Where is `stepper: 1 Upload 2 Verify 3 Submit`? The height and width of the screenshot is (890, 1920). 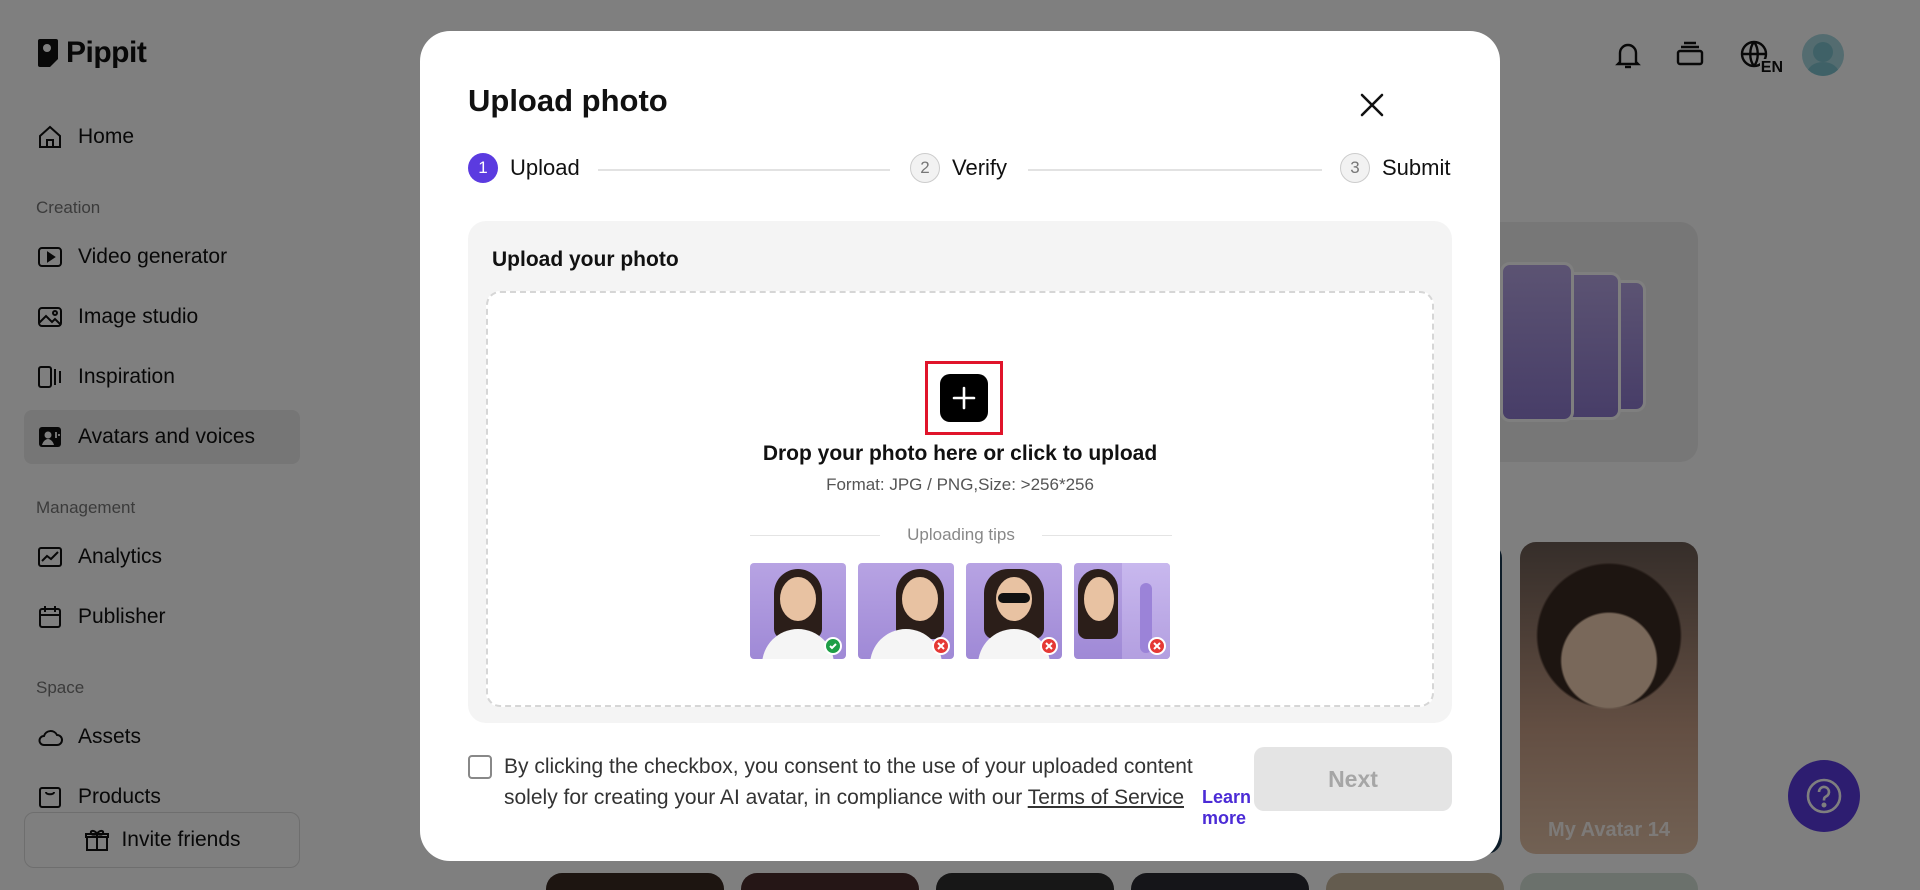
stepper: 1 Upload 2 Verify 3 Submit is located at coordinates (960, 169).